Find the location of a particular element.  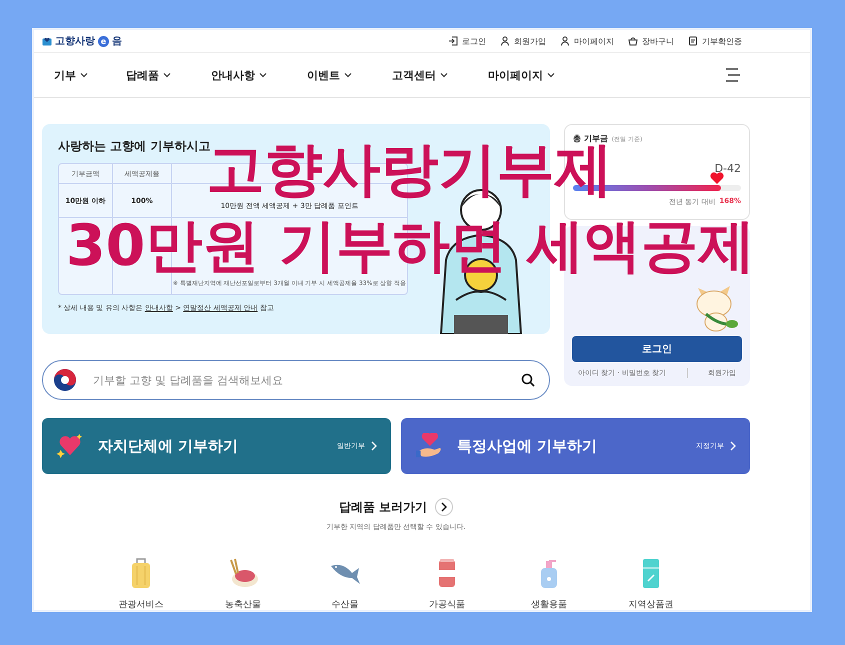

category-link: 지역상품권 is located at coordinates (651, 604).